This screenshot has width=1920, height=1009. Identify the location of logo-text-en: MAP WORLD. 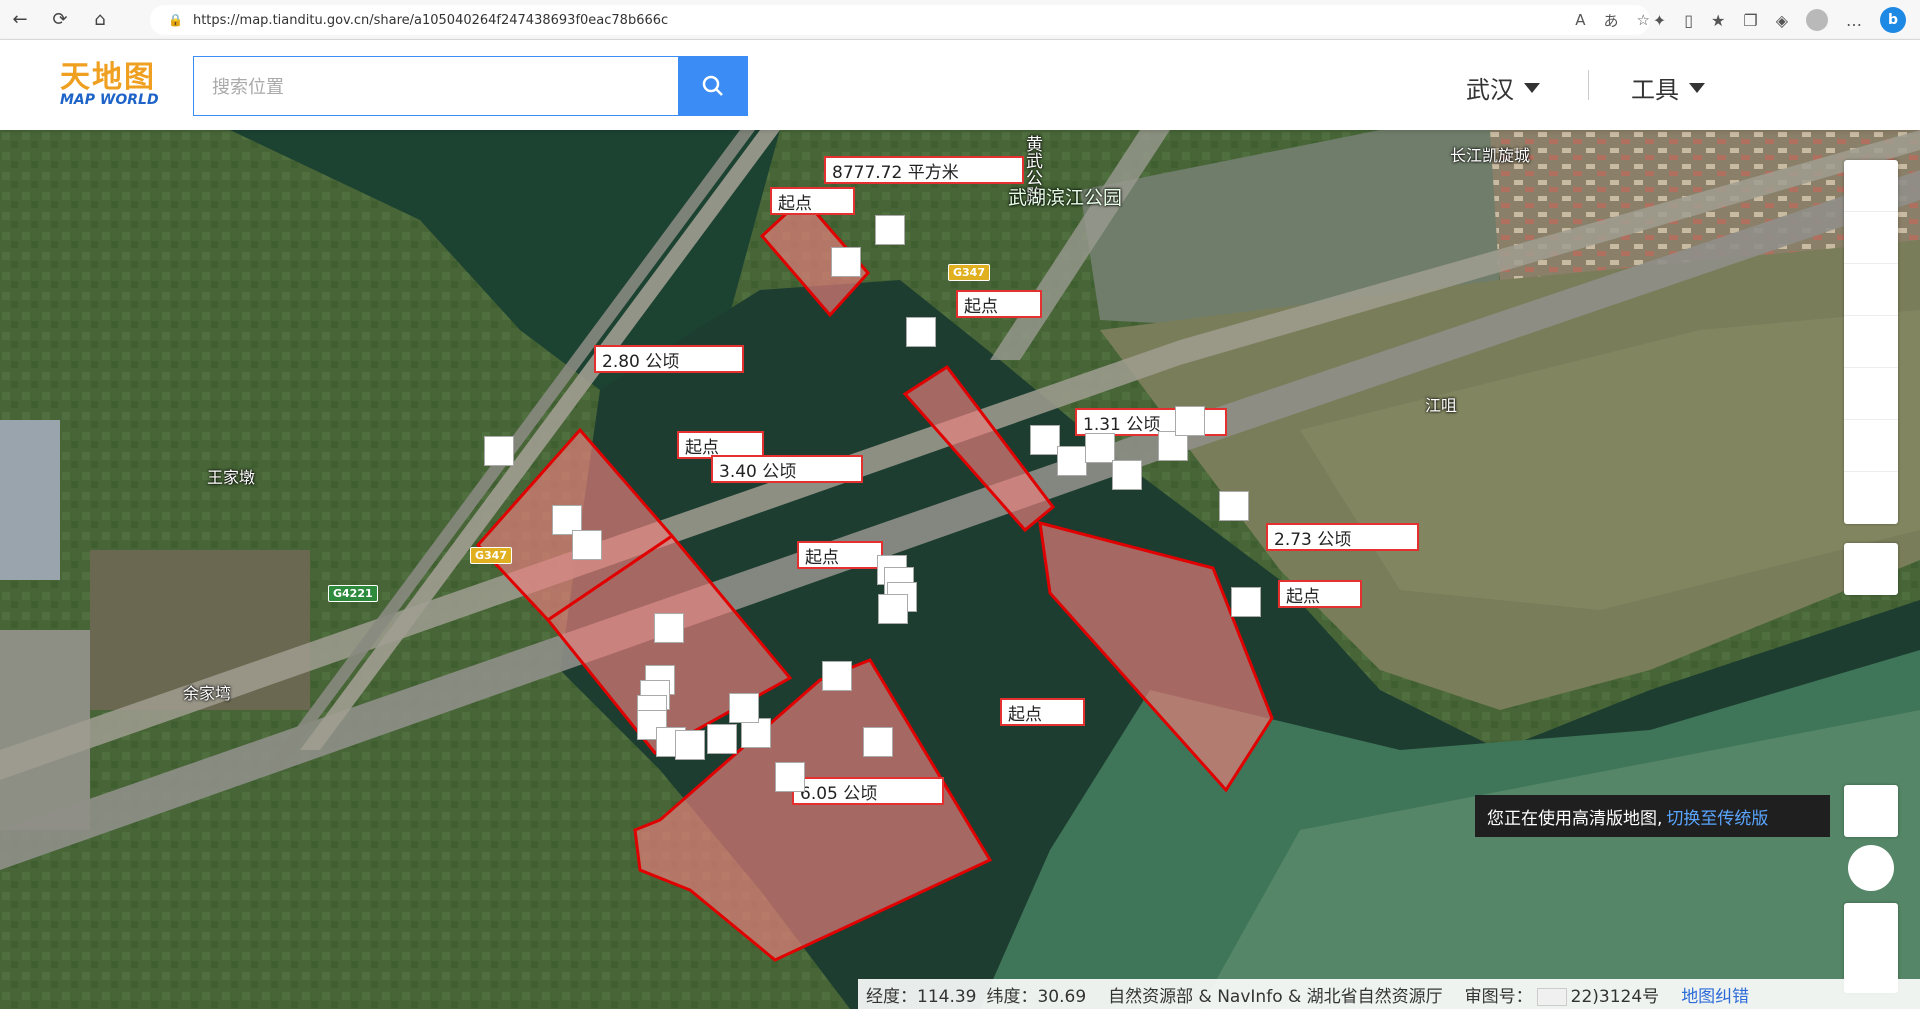
(109, 100).